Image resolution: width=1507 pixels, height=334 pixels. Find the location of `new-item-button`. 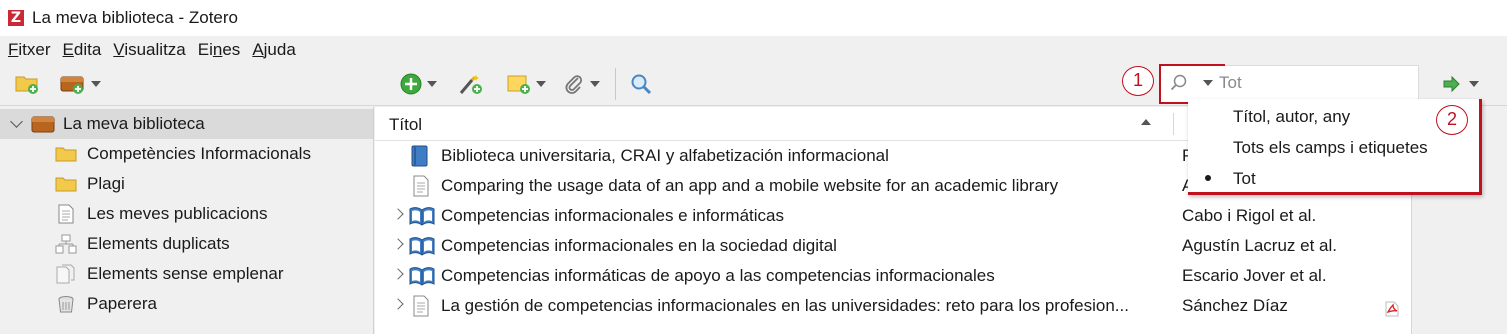

new-item-button is located at coordinates (418, 84).